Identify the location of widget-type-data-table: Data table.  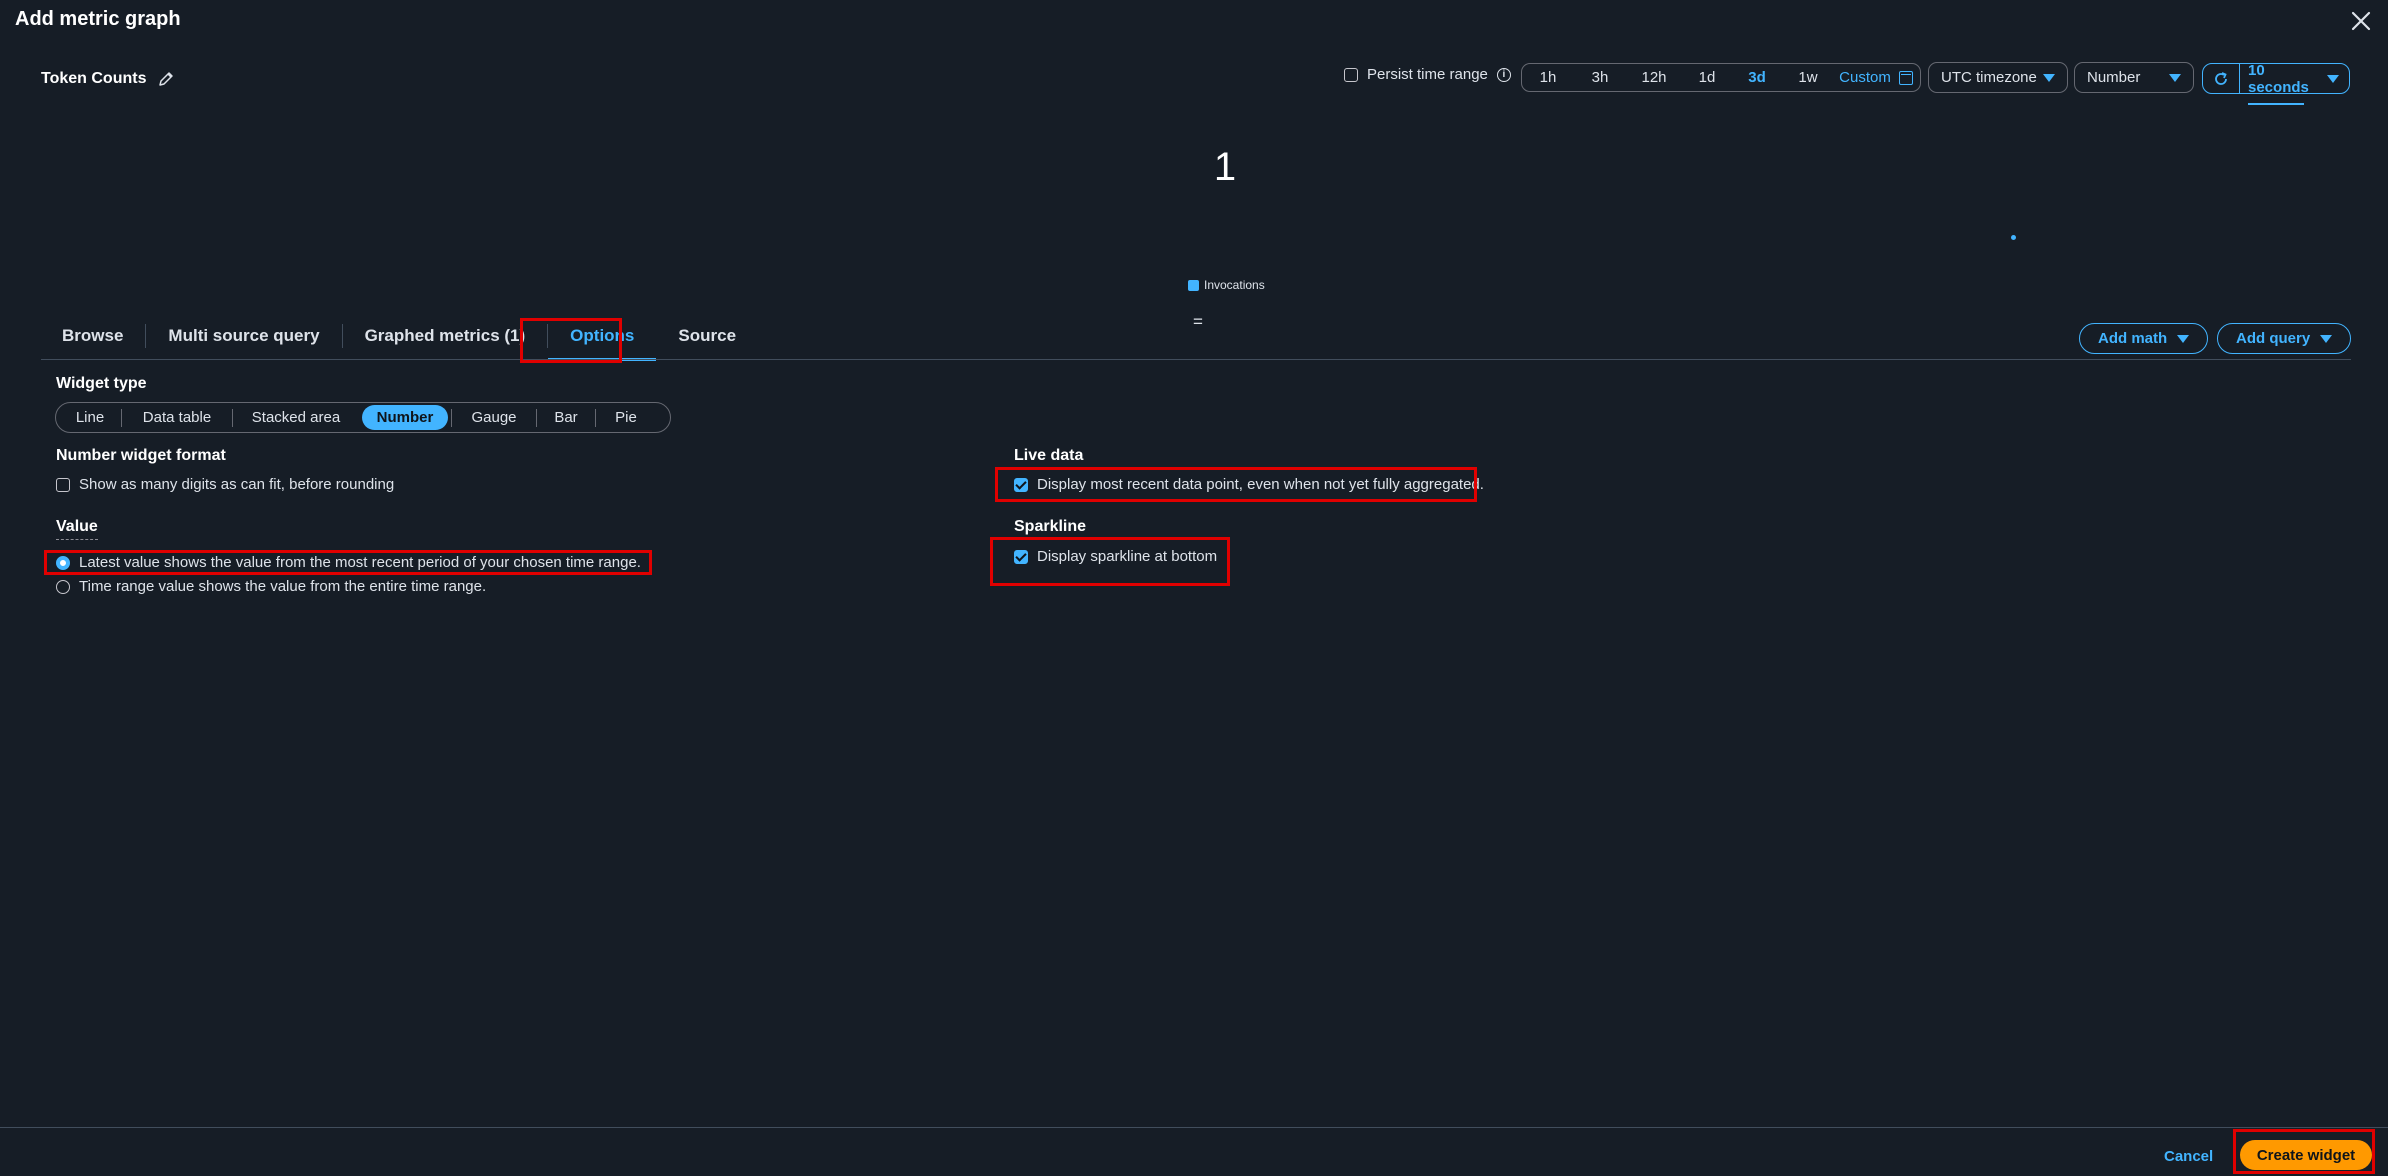
(177, 417).